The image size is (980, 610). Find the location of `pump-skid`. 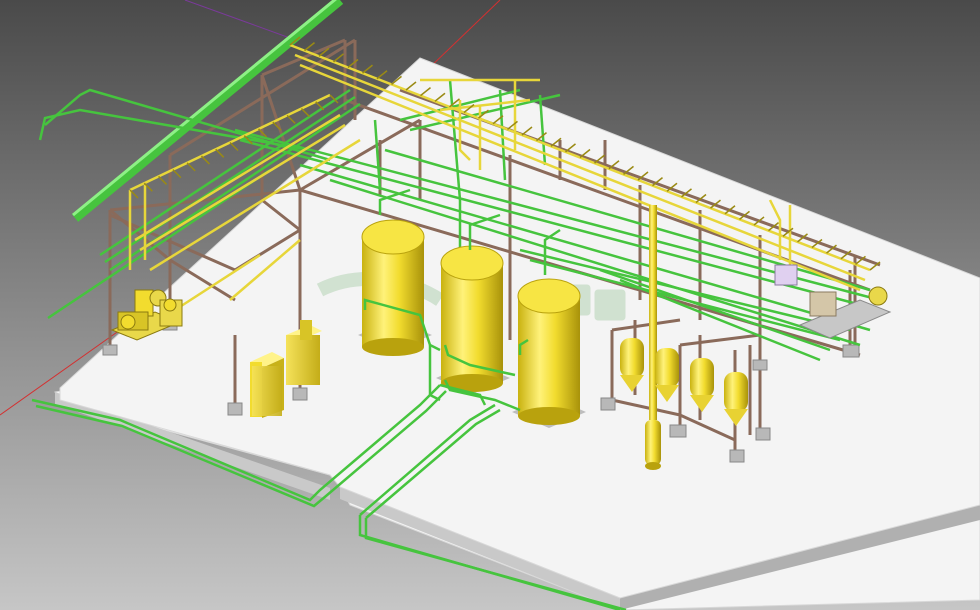

pump-skid is located at coordinates (171, 312).